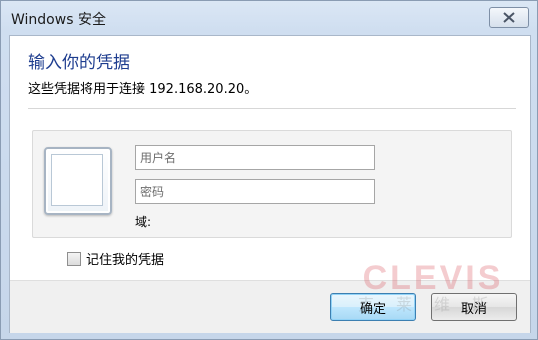 The height and width of the screenshot is (340, 538). I want to click on dialog-subtext: 这些凭据将用于连接 192.168.20.20。, so click(143, 89).